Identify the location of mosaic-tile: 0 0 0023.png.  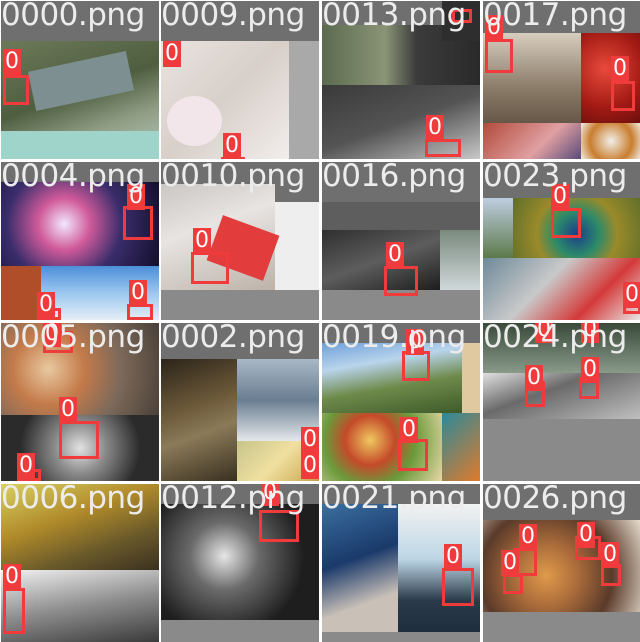
(561, 241).